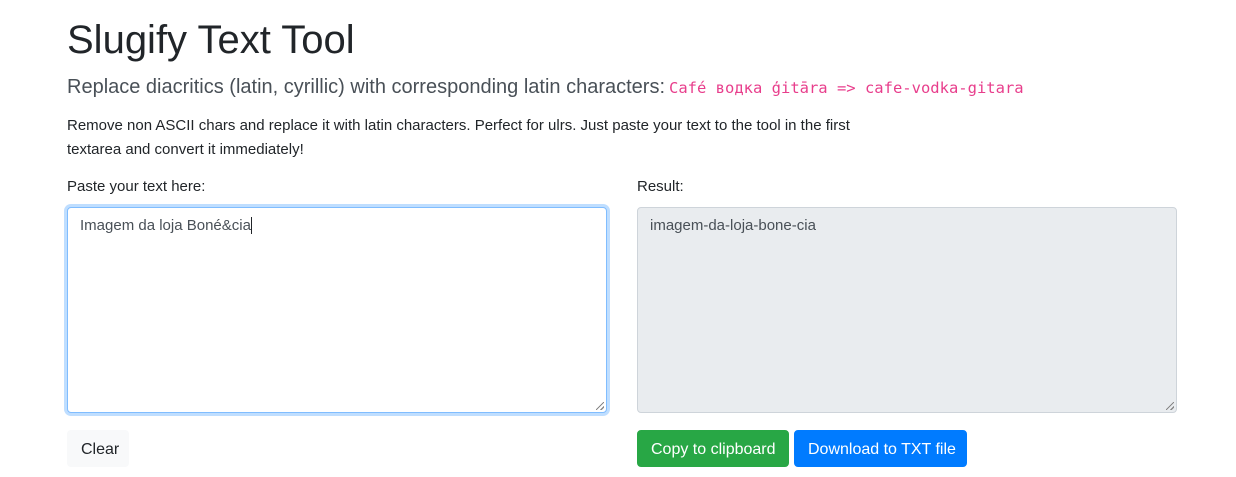 This screenshot has height=477, width=1236. I want to click on text-caret, so click(251, 225).